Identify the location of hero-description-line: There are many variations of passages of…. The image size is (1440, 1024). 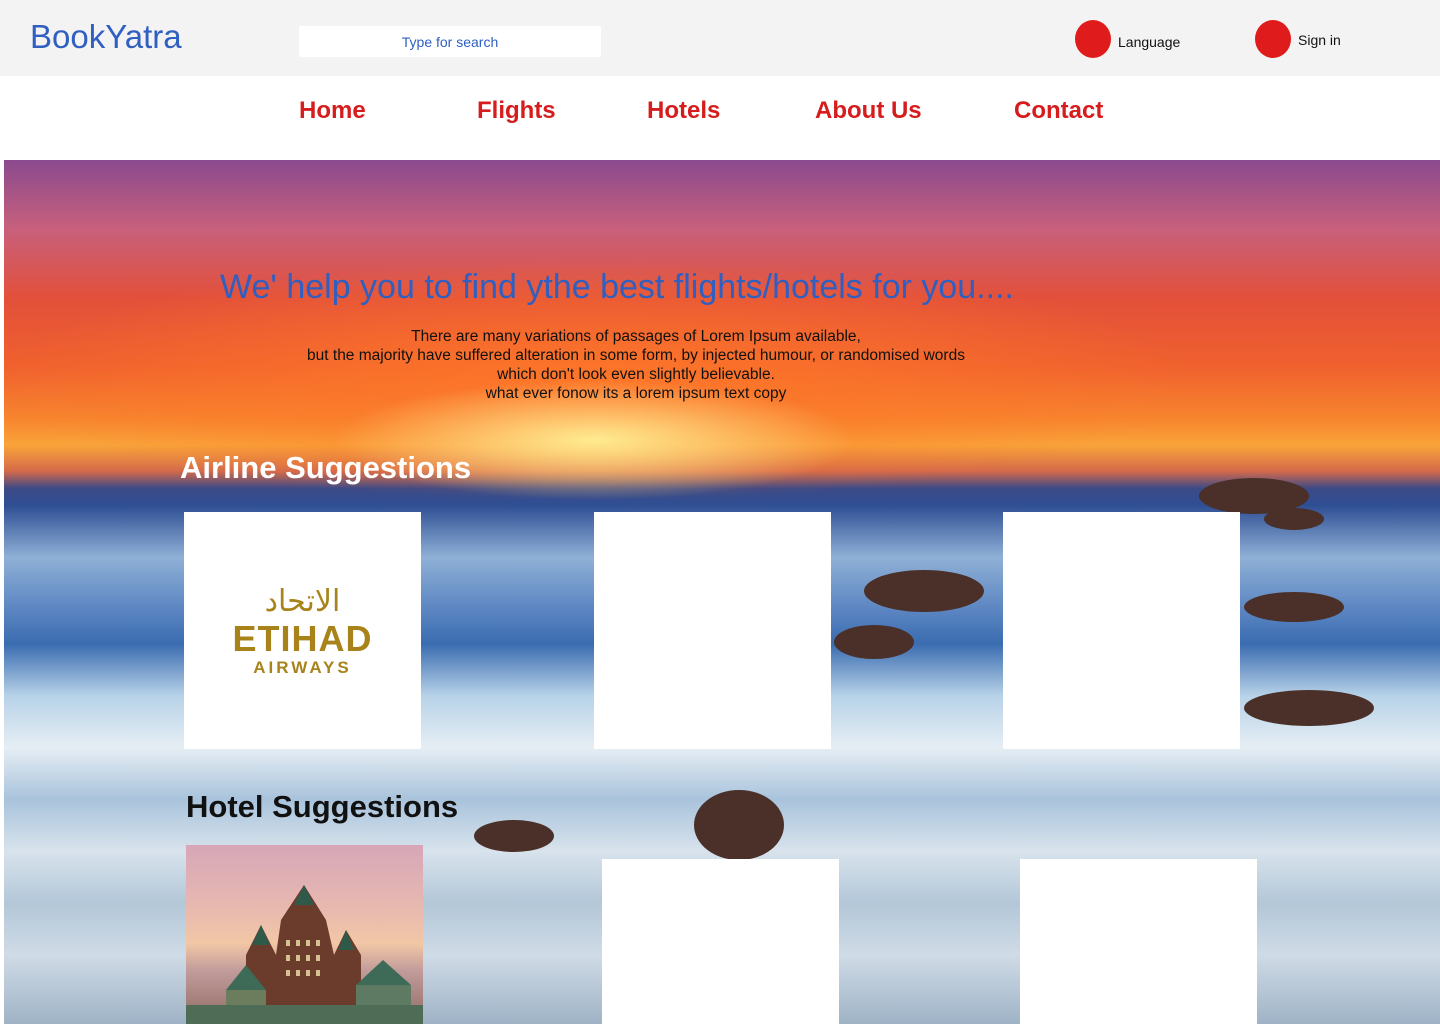
(636, 336).